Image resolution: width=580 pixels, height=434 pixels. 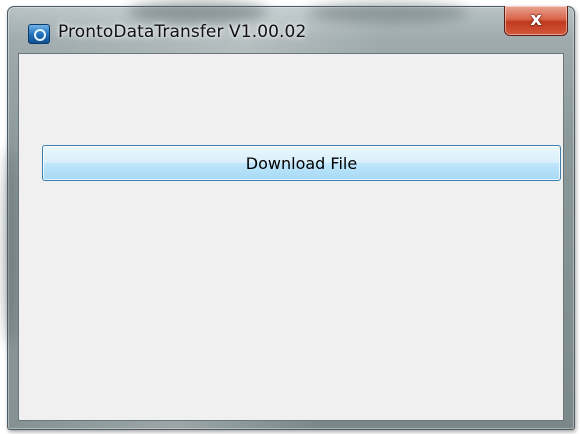 I want to click on close-button: x, so click(x=536, y=21).